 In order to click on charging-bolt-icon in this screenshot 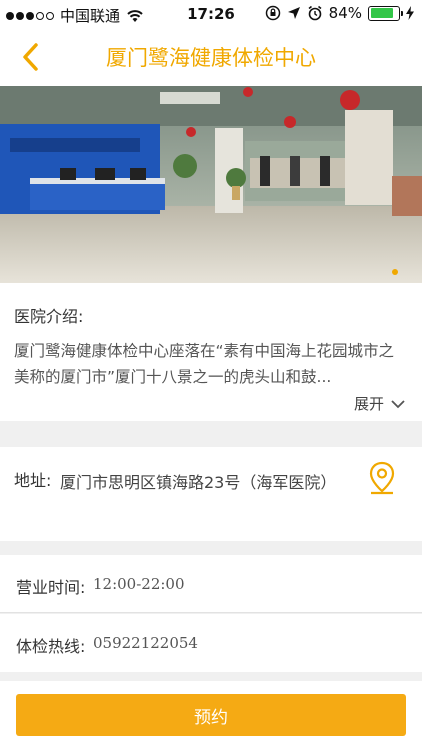, I will do `click(410, 13)`.